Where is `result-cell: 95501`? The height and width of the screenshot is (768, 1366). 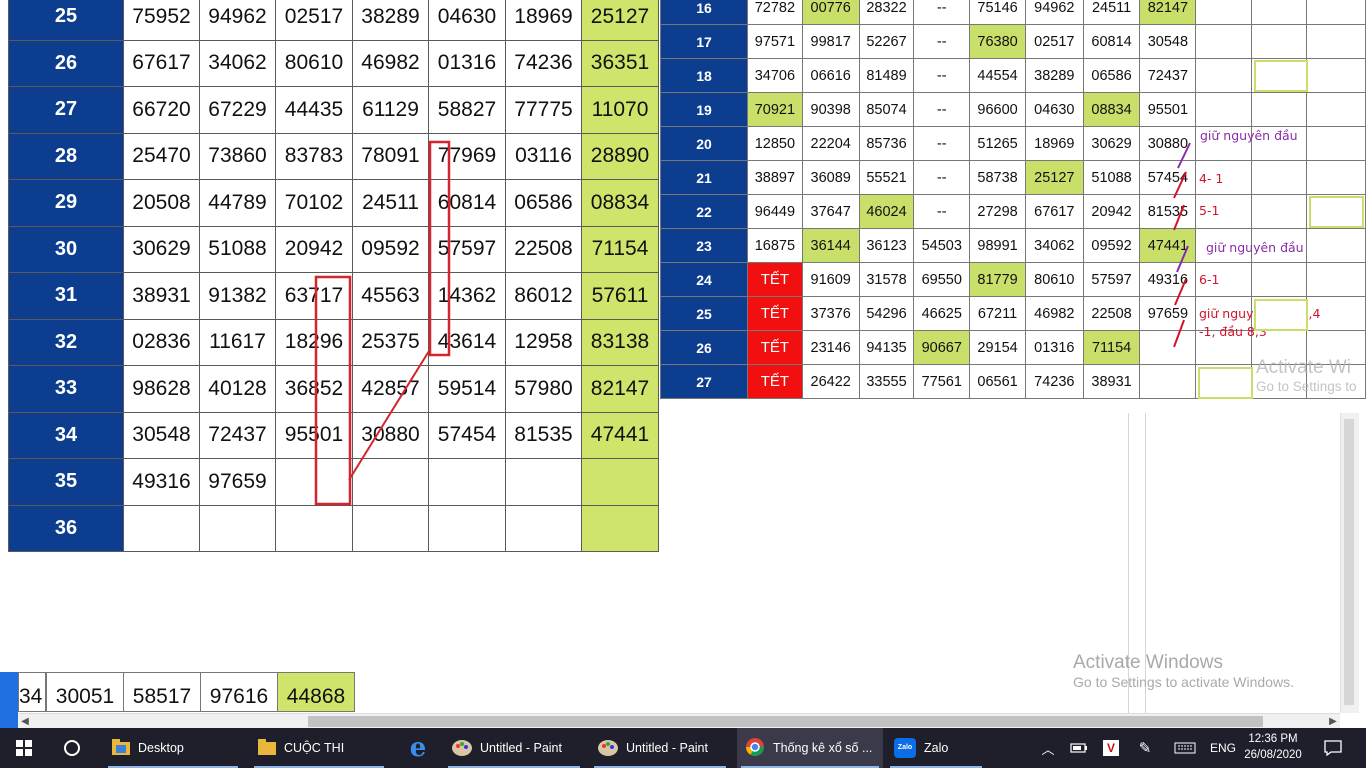
result-cell: 95501 is located at coordinates (314, 435).